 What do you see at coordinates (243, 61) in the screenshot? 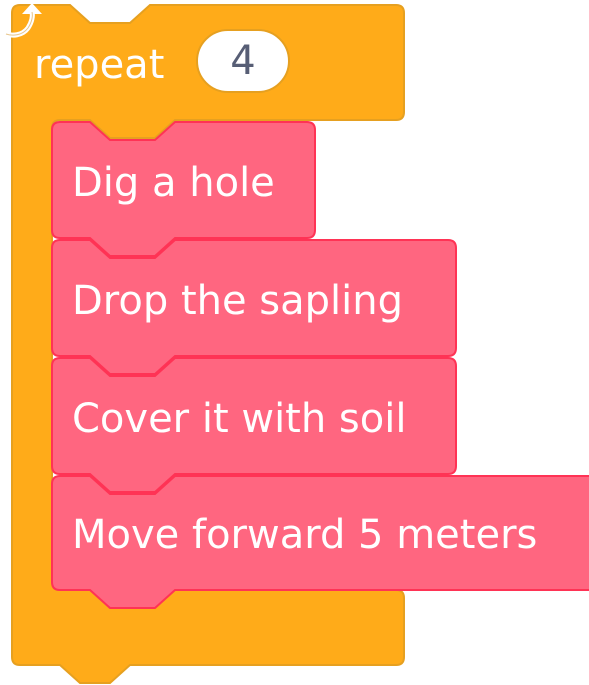
I see `repeat-count-input: 4` at bounding box center [243, 61].